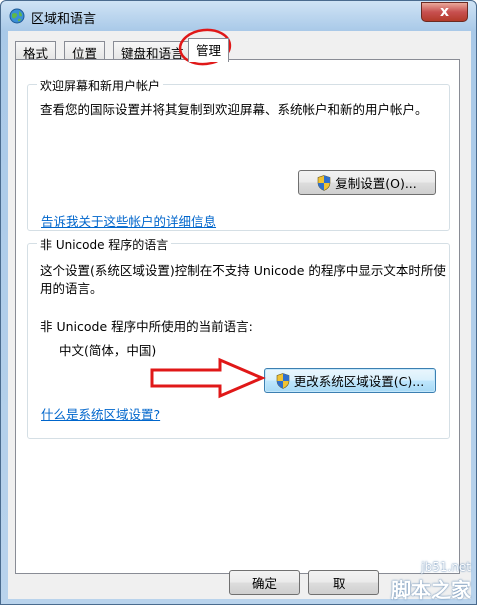 Image resolution: width=477 pixels, height=605 pixels. What do you see at coordinates (446, 567) in the screenshot?
I see `watermark-url: jb51.net` at bounding box center [446, 567].